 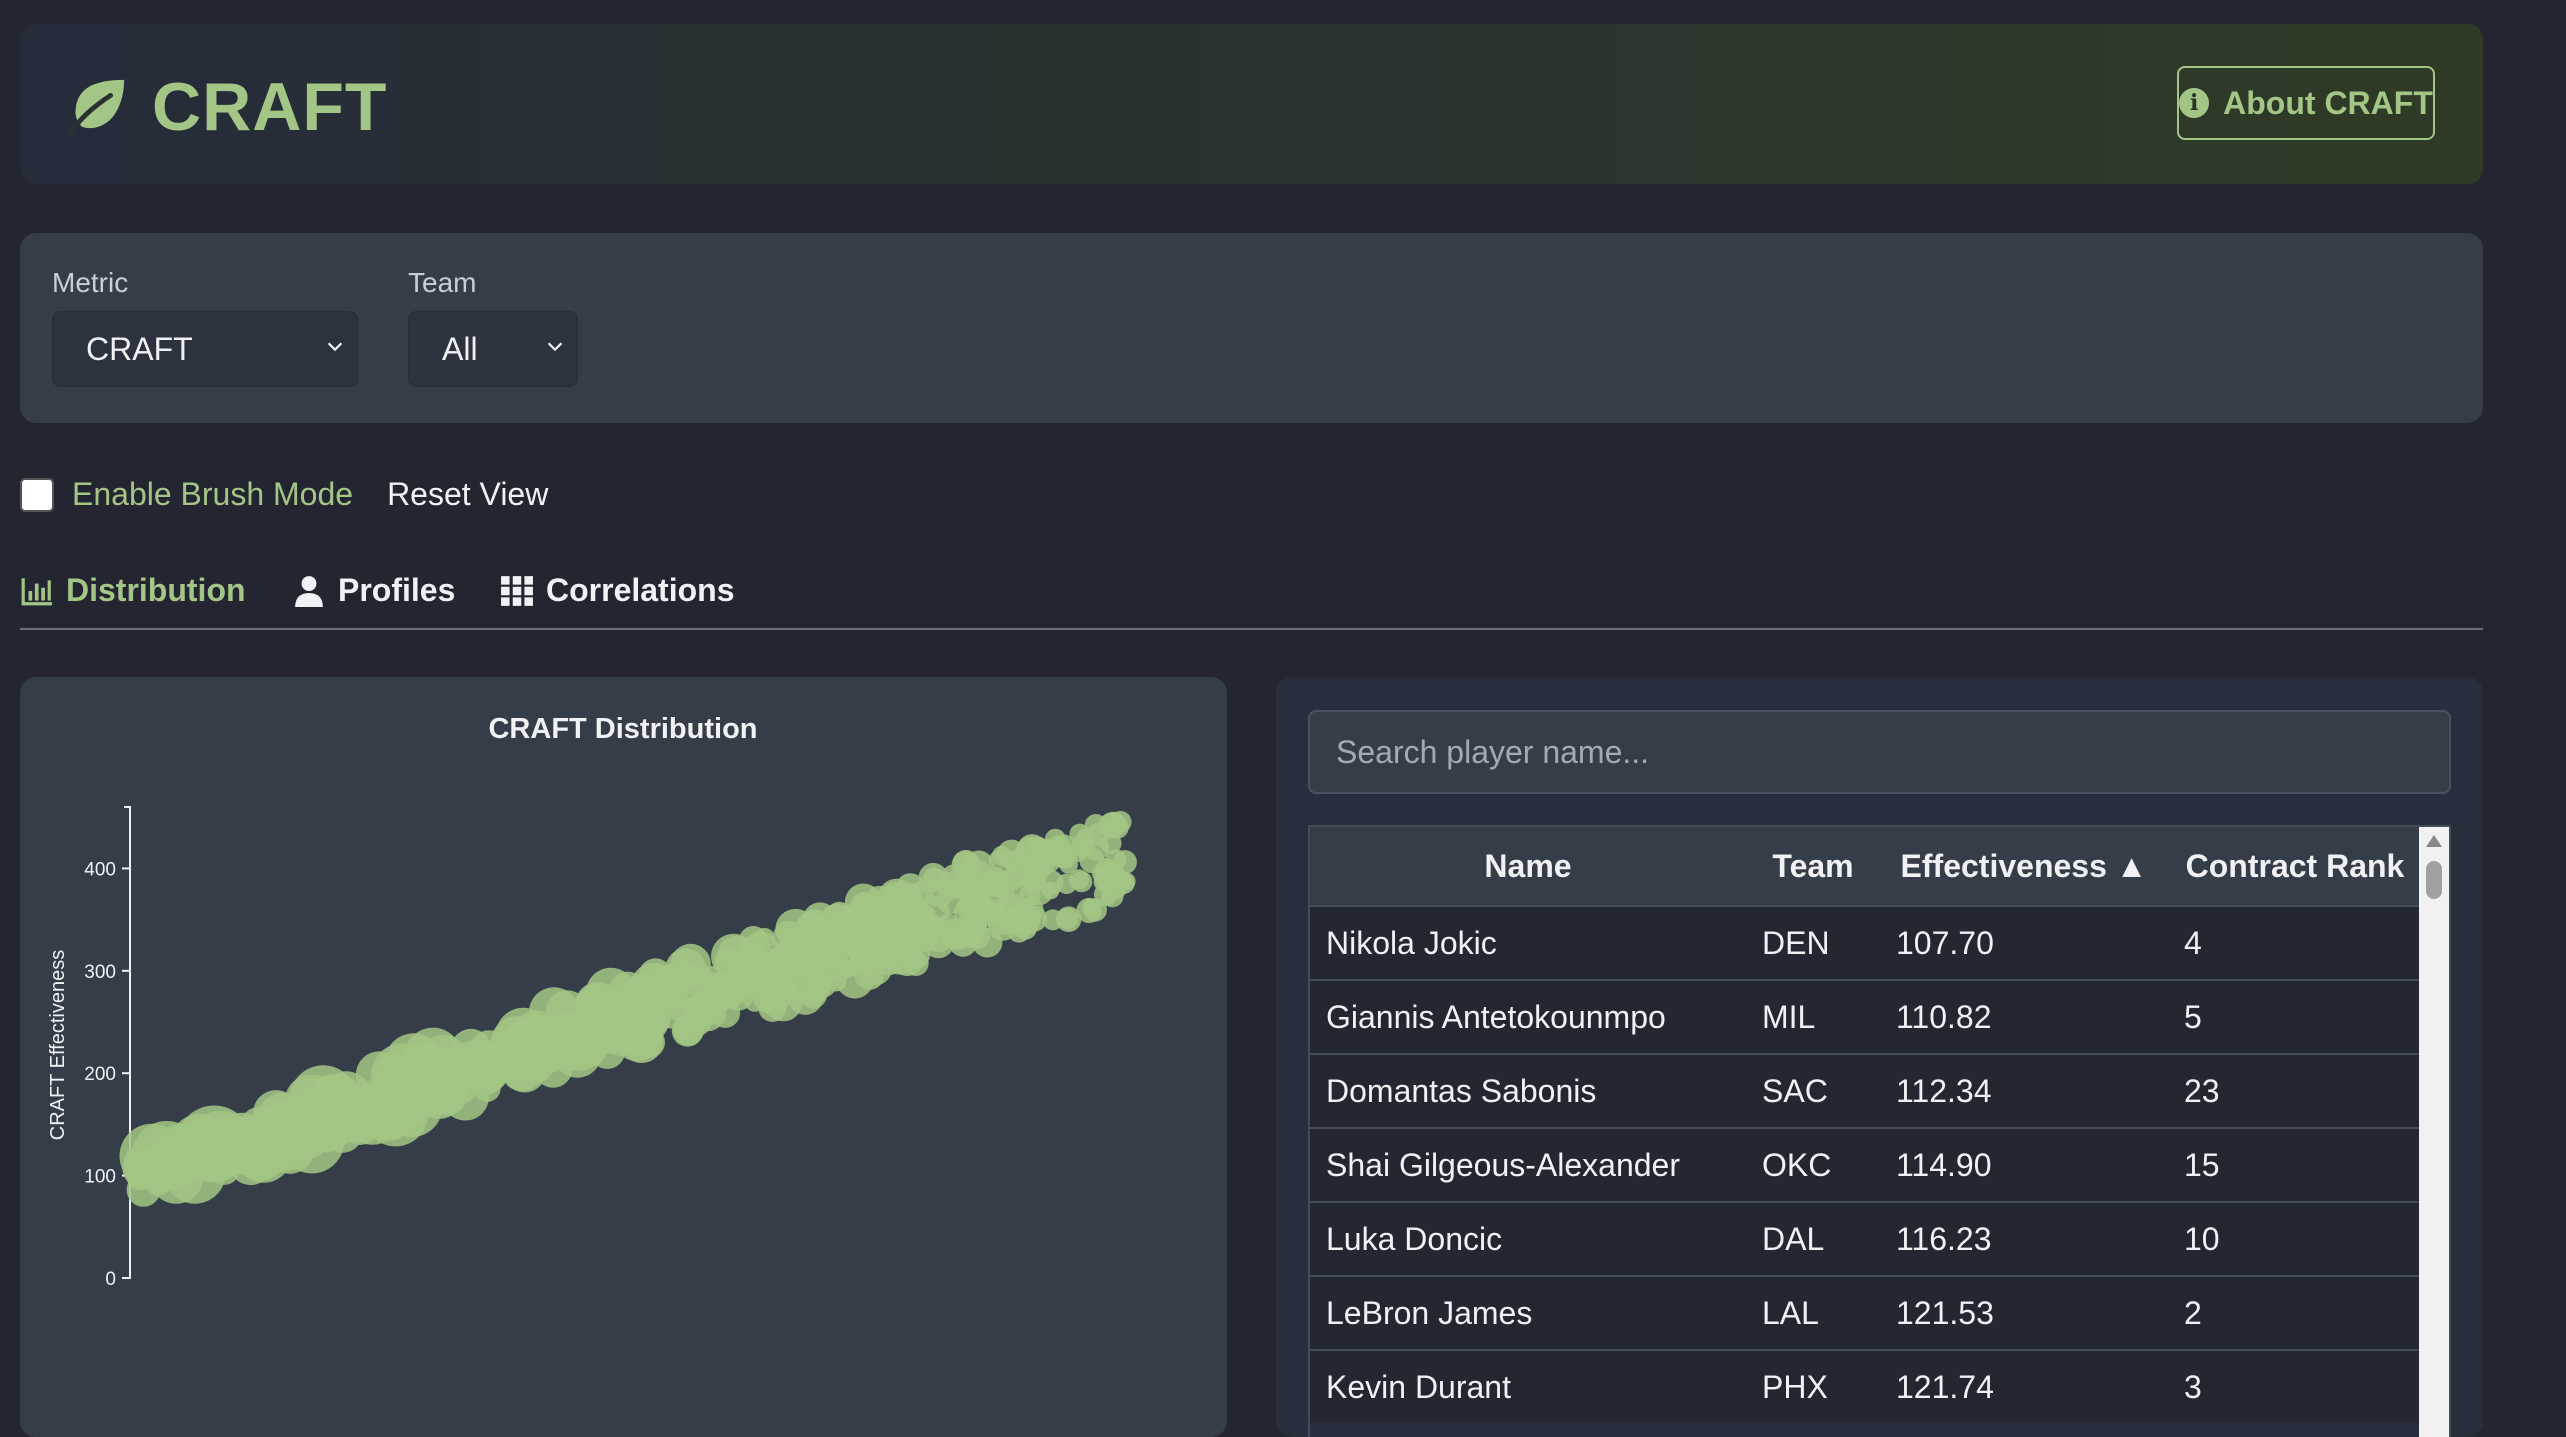 What do you see at coordinates (373, 590) in the screenshot?
I see `tab-profiles: Profiles` at bounding box center [373, 590].